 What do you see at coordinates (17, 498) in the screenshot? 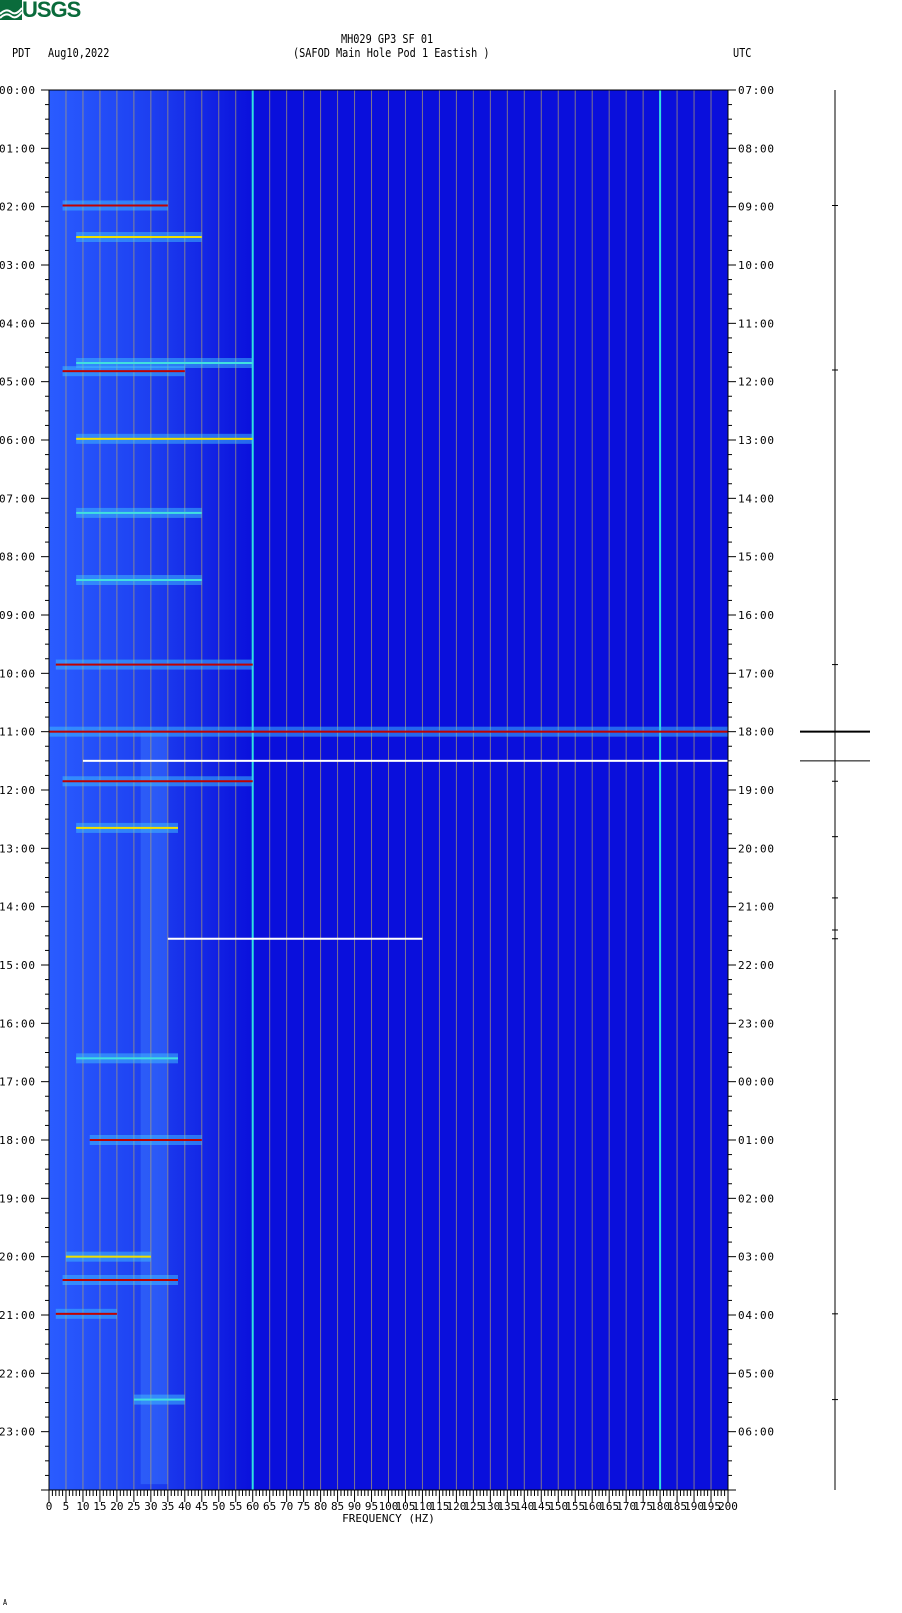
I see `y-label-left: 07:00` at bounding box center [17, 498].